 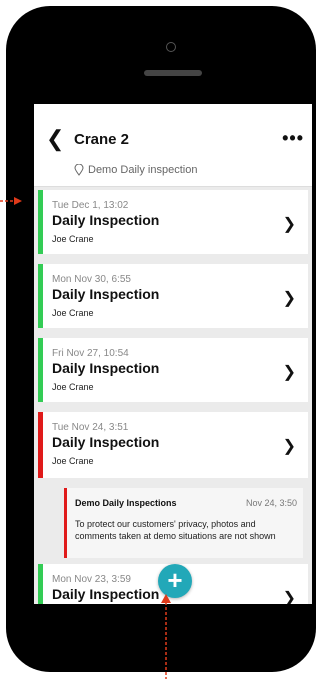 What do you see at coordinates (90, 427) in the screenshot?
I see `inspection-time: Tue Nov 24, 3:51` at bounding box center [90, 427].